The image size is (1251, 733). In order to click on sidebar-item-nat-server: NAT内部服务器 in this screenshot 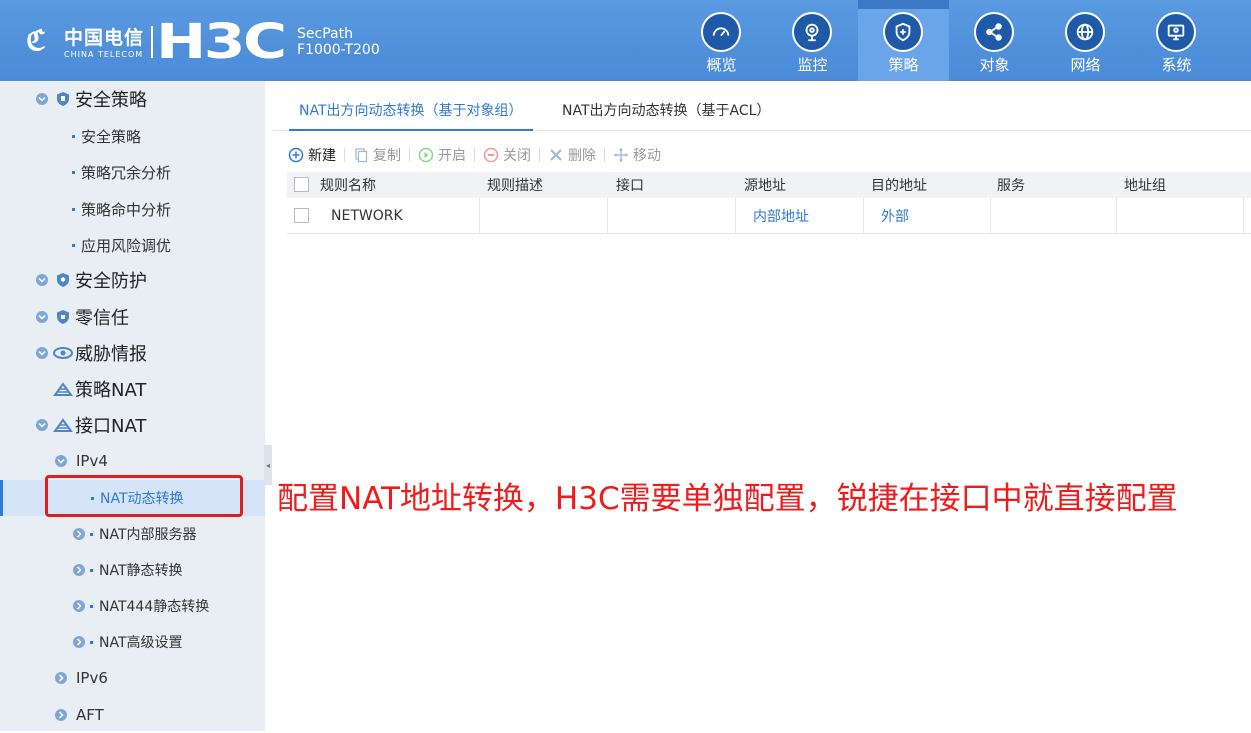, I will do `click(132, 534)`.